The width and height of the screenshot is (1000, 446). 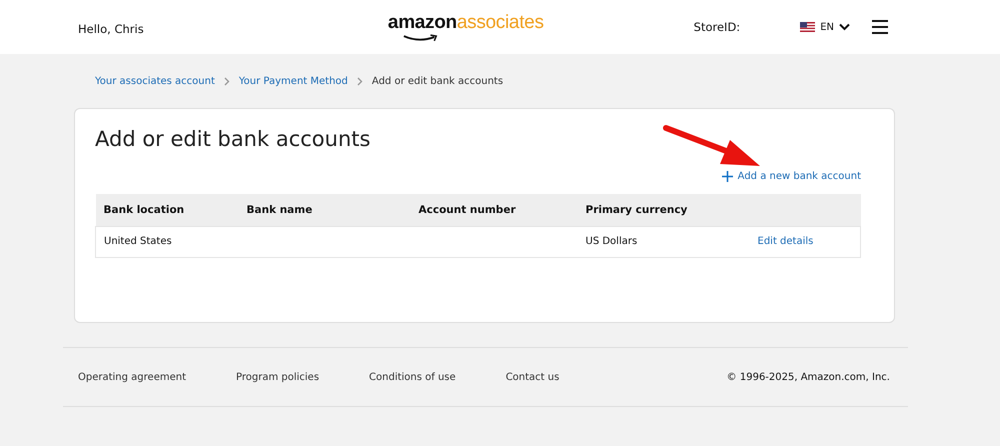 What do you see at coordinates (808, 27) in the screenshot?
I see `flag-icon` at bounding box center [808, 27].